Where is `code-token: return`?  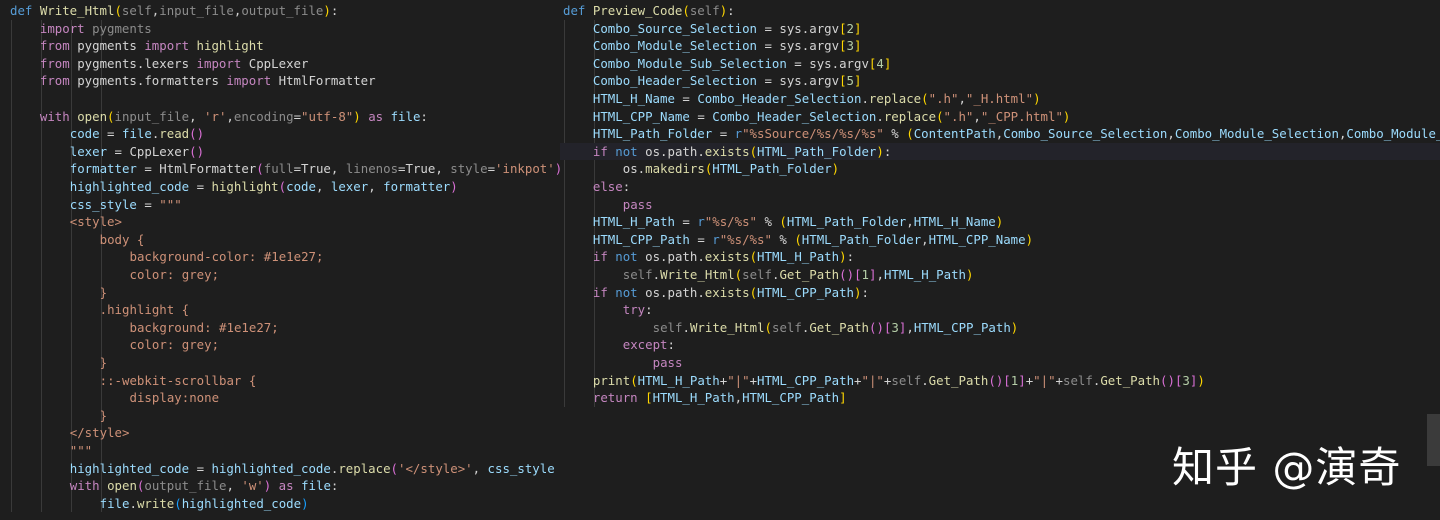 code-token: return is located at coordinates (619, 398).